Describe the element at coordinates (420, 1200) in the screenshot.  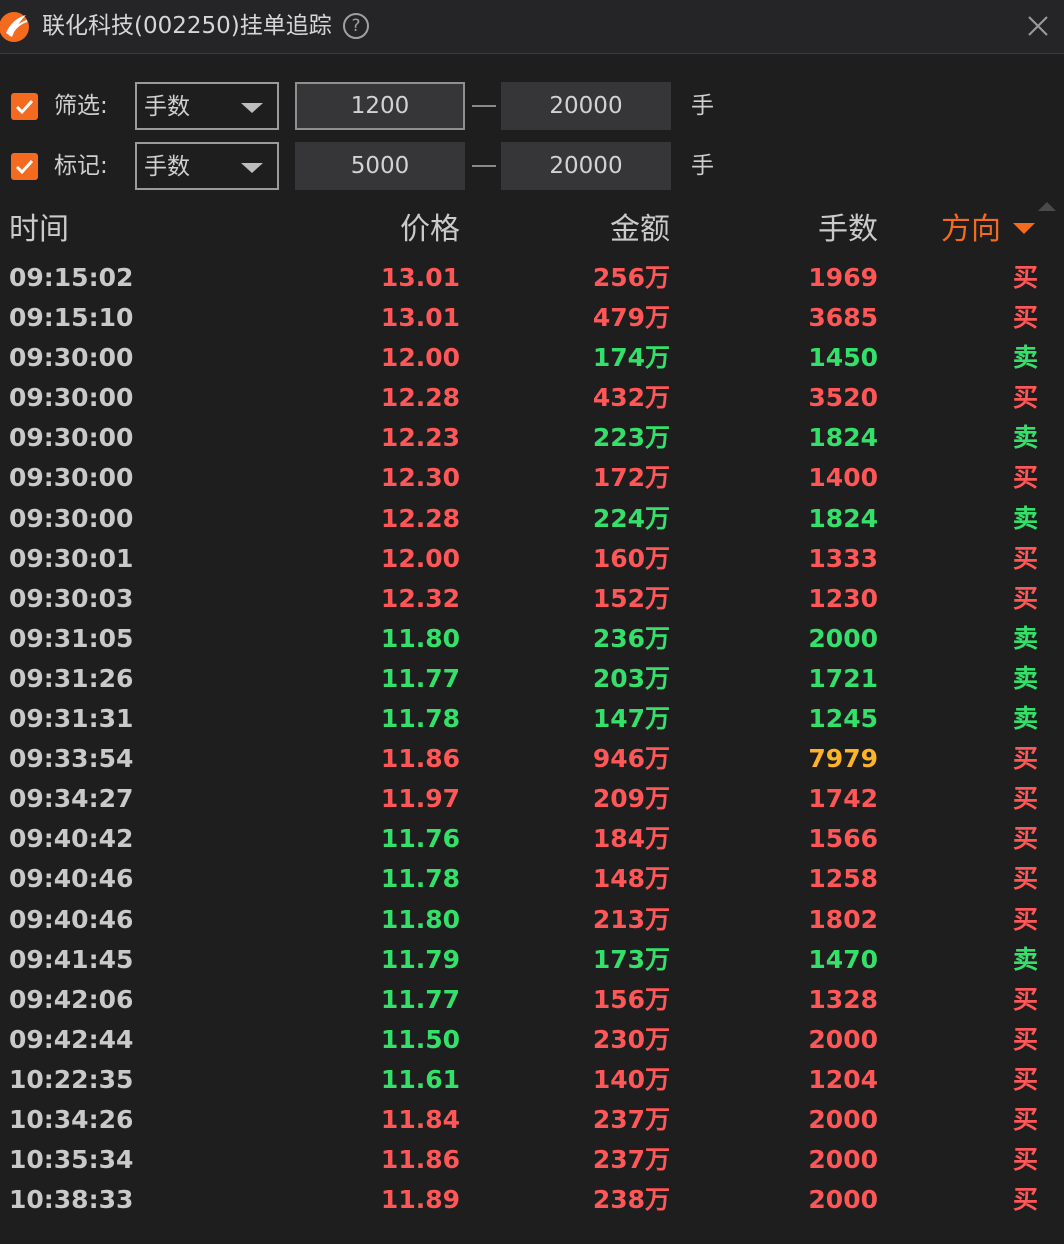
I see `cell-price: 11.89` at that location.